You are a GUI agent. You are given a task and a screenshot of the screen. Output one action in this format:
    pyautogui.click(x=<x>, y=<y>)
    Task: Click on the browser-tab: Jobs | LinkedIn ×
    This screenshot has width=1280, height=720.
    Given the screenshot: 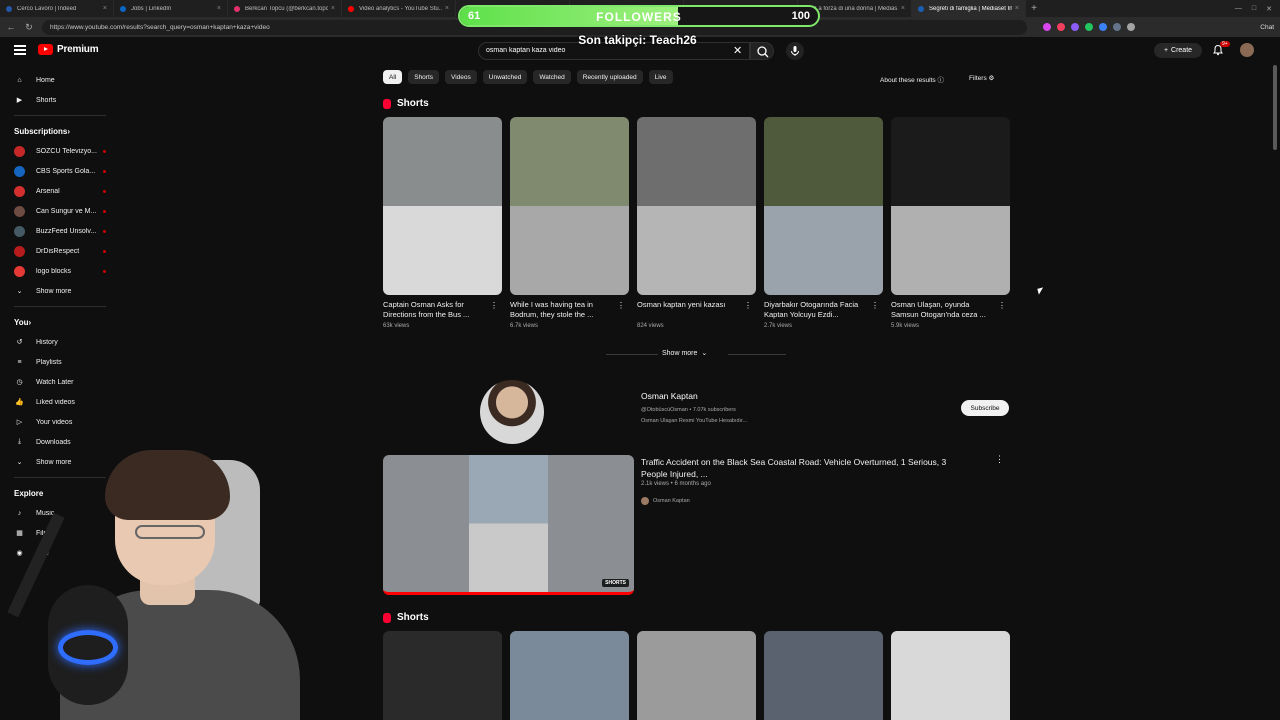 What is the action you would take?
    pyautogui.click(x=171, y=8)
    